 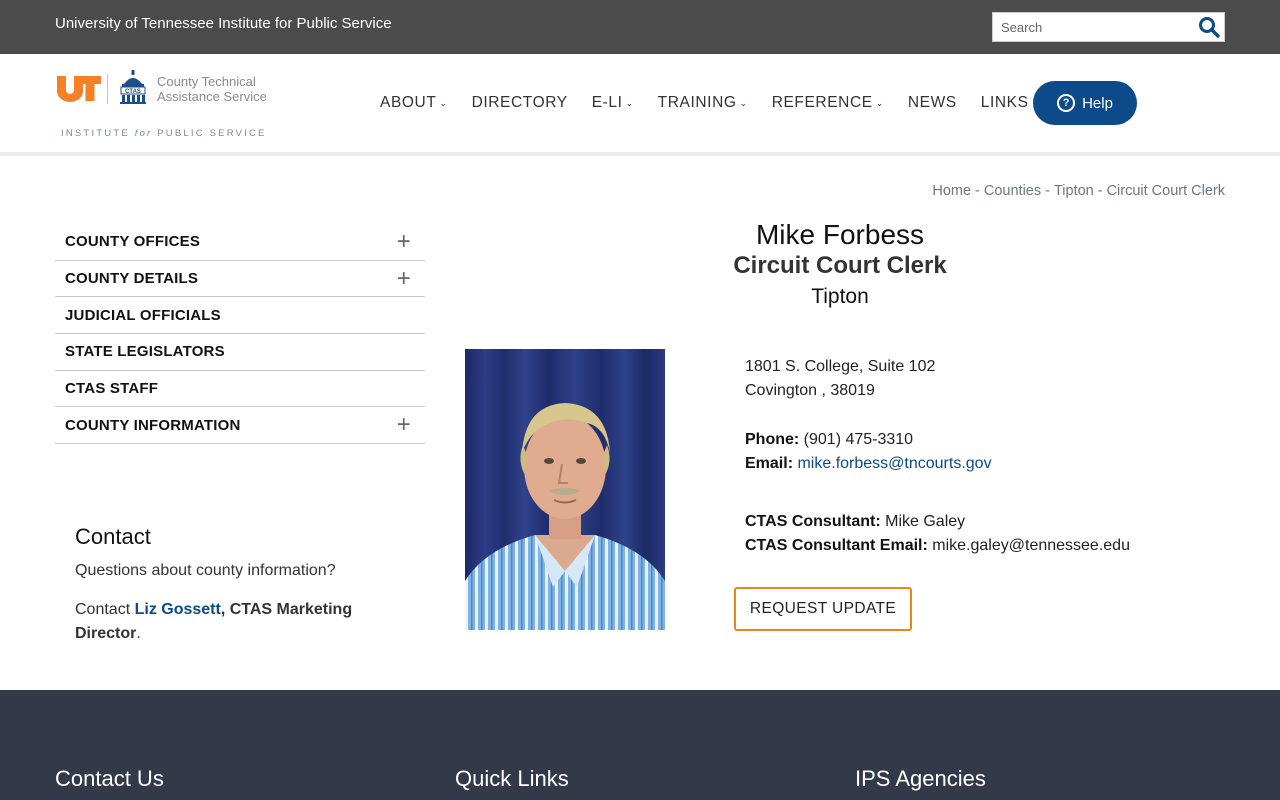 I want to click on request-update-button: REQUEST UPDATE, so click(x=823, y=609).